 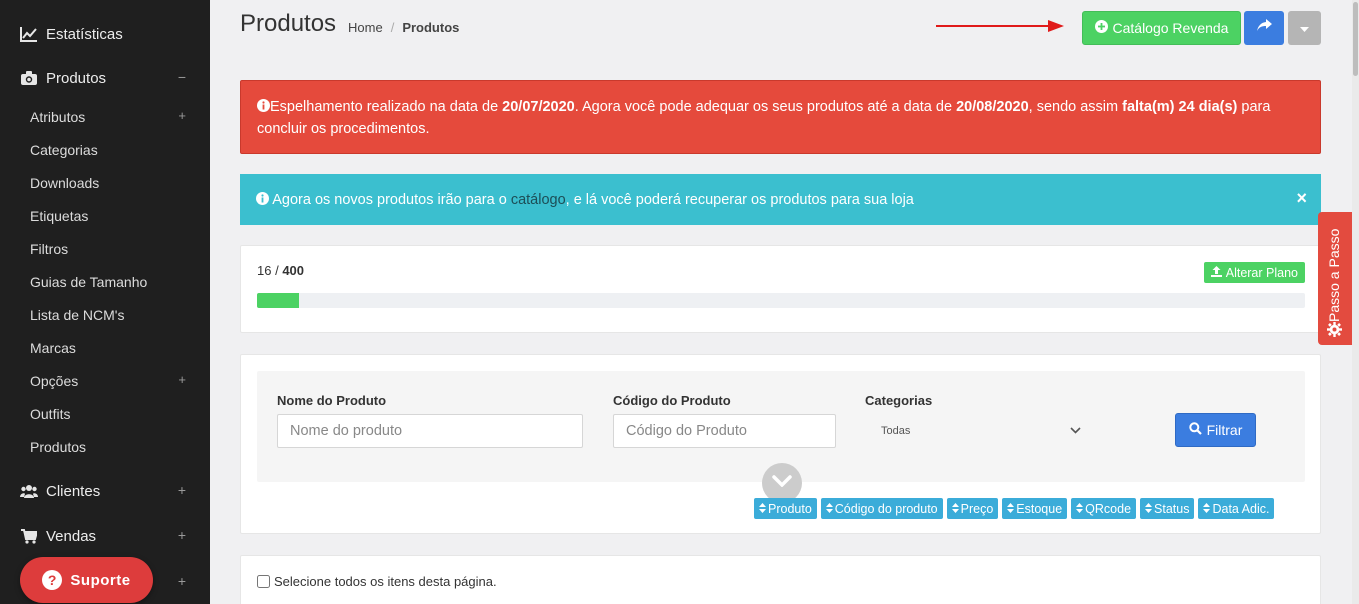 What do you see at coordinates (262, 199) in the screenshot?
I see `info-circle-icon` at bounding box center [262, 199].